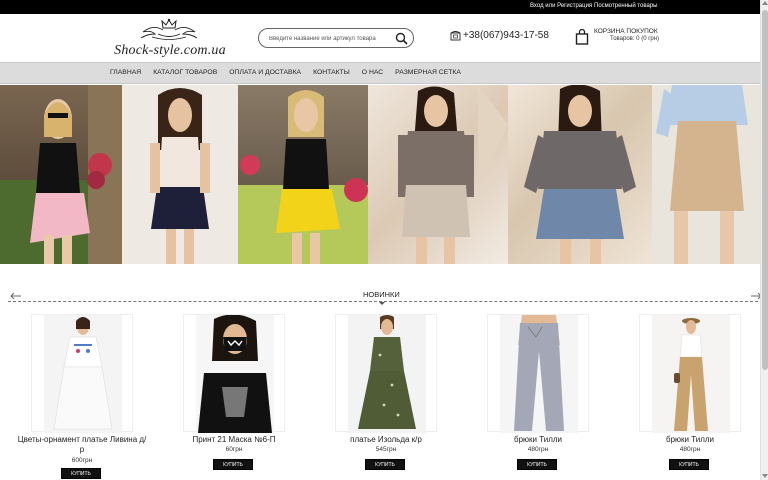 The image size is (768, 480). I want to click on cart: КОРЗИНА ПОКУПОК Товаров: 0 (0 грн), so click(620, 38).